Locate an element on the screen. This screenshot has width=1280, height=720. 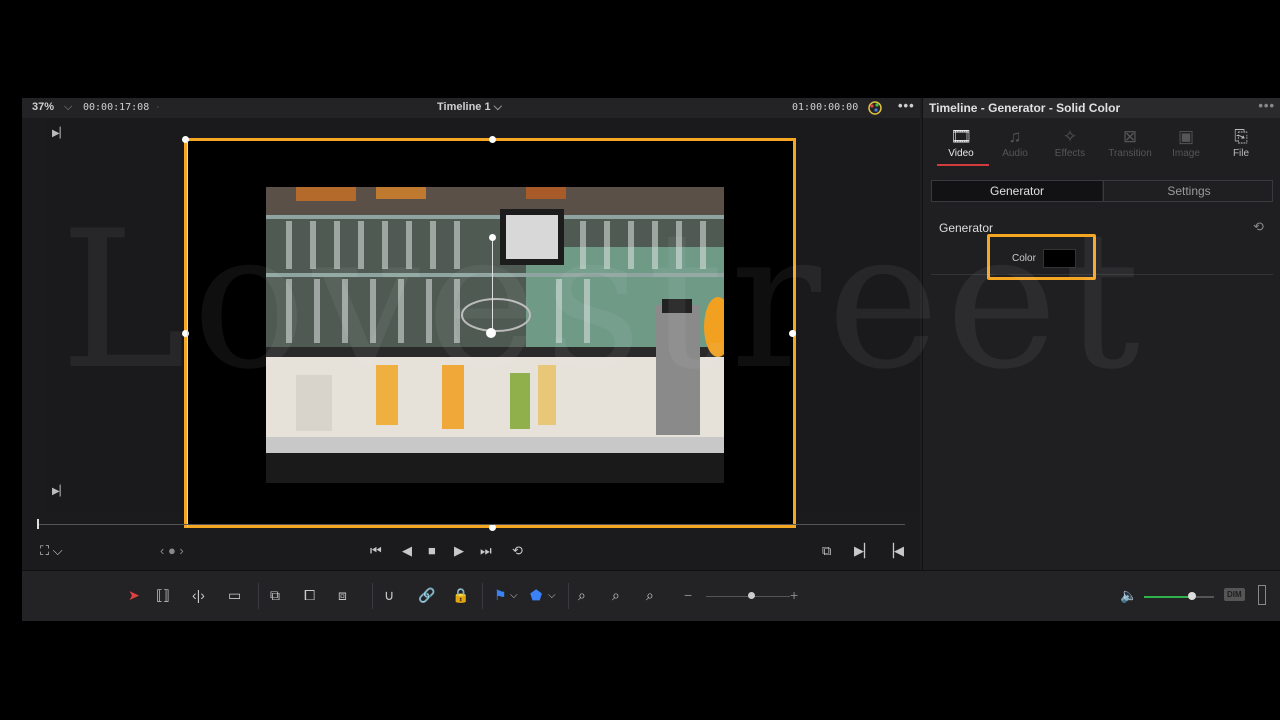
color-highlight-box: Color is located at coordinates (1041, 257).